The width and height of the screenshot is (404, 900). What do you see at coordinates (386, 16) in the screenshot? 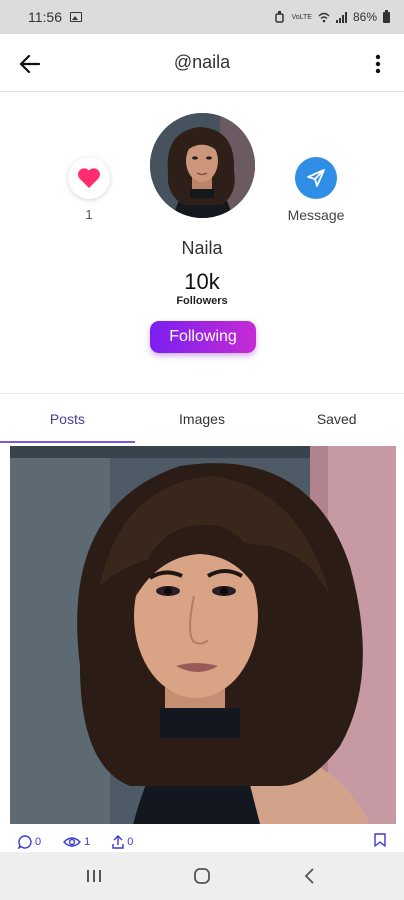
I see `battery-icon` at bounding box center [386, 16].